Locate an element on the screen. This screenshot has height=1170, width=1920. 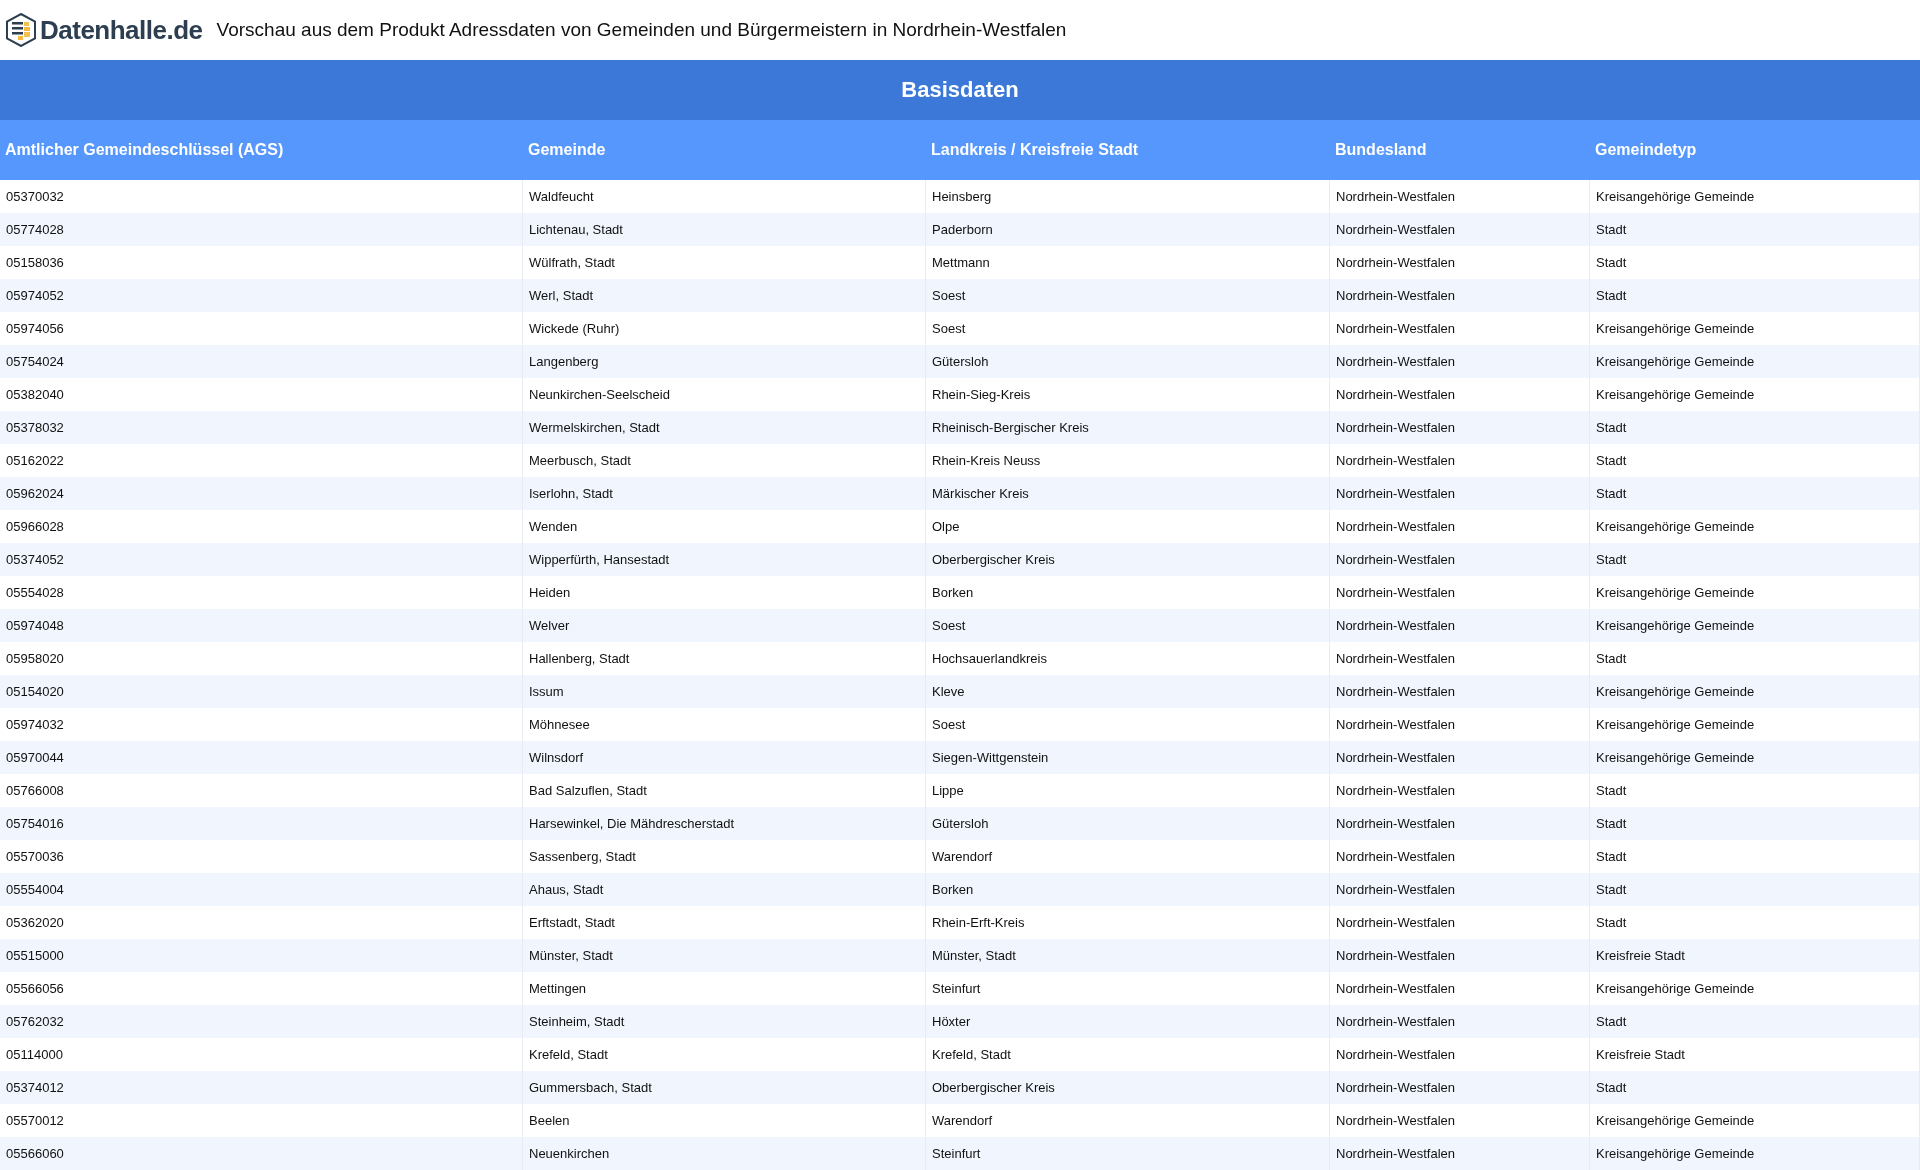
table-cell: 05774028 is located at coordinates (261, 229).